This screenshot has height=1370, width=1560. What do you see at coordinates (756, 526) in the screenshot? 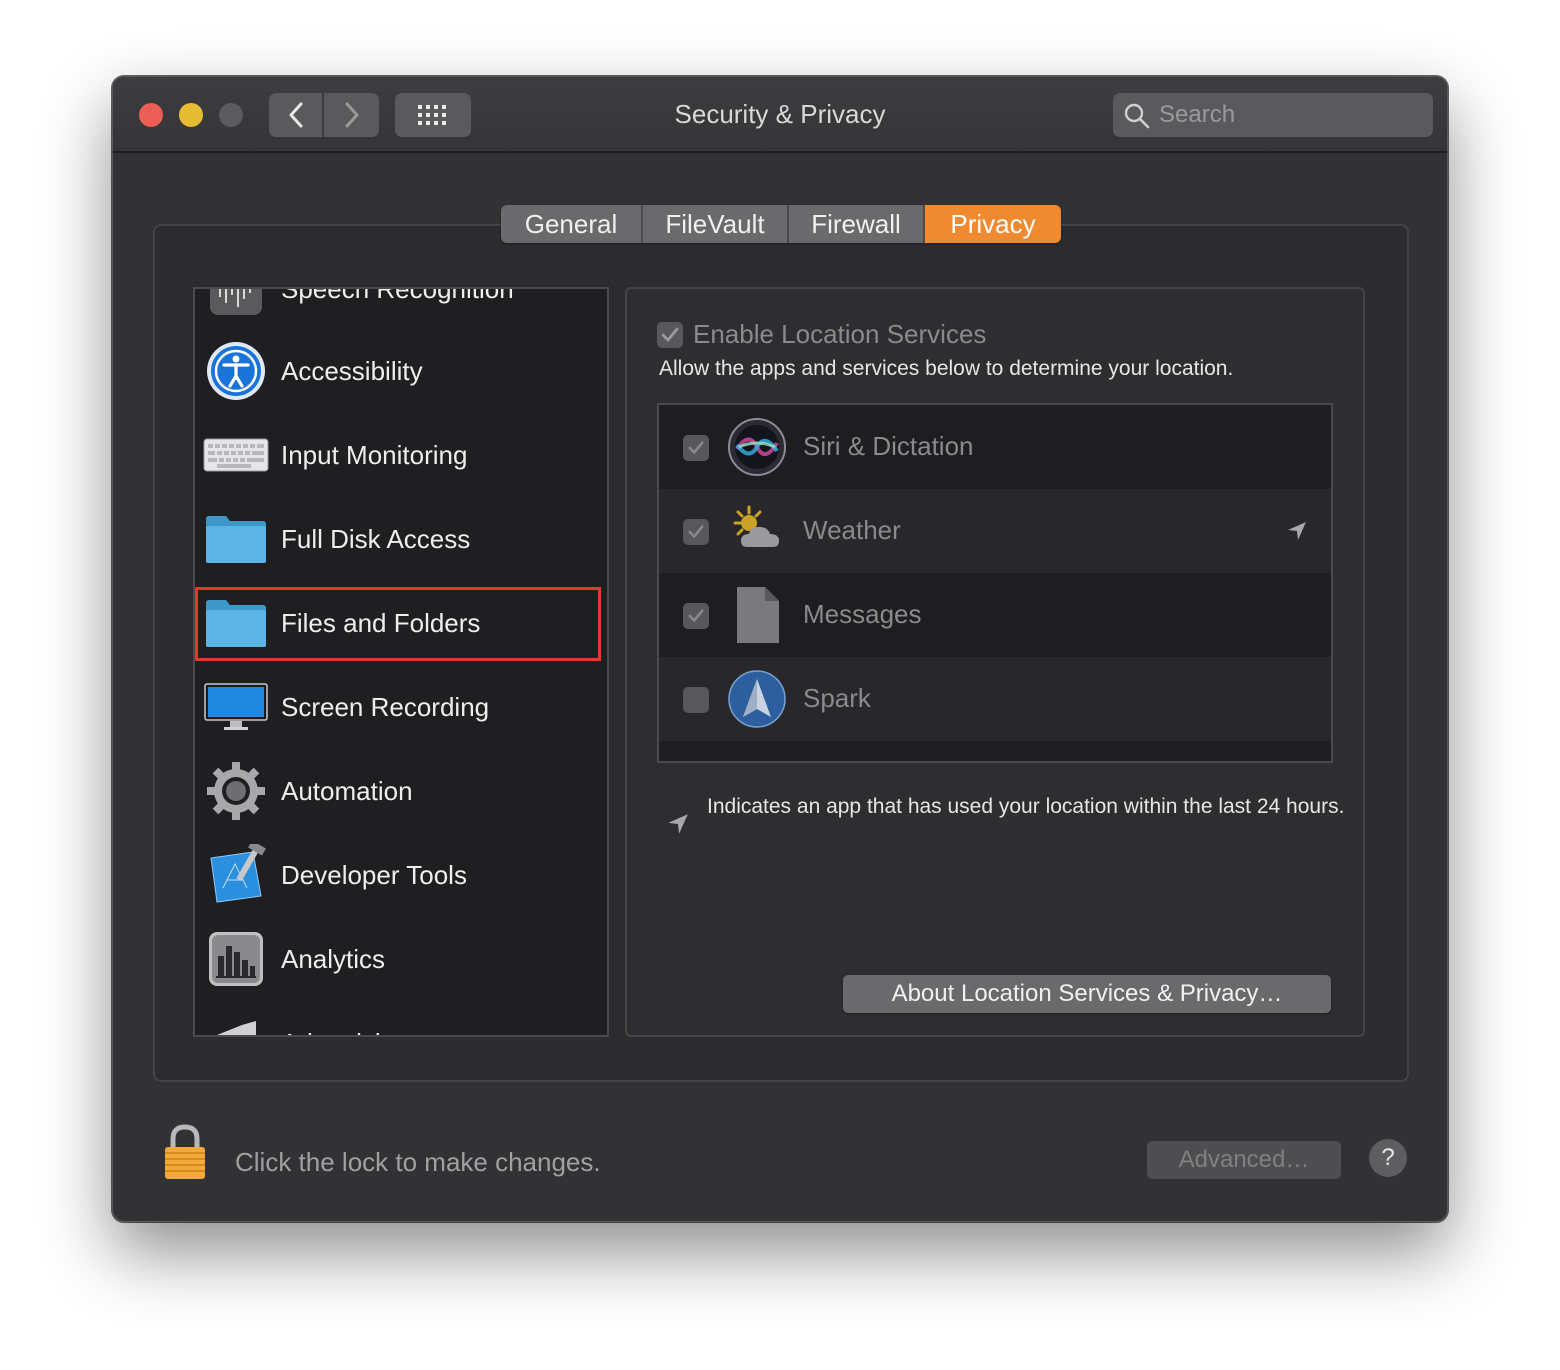
I see `weather-icon` at bounding box center [756, 526].